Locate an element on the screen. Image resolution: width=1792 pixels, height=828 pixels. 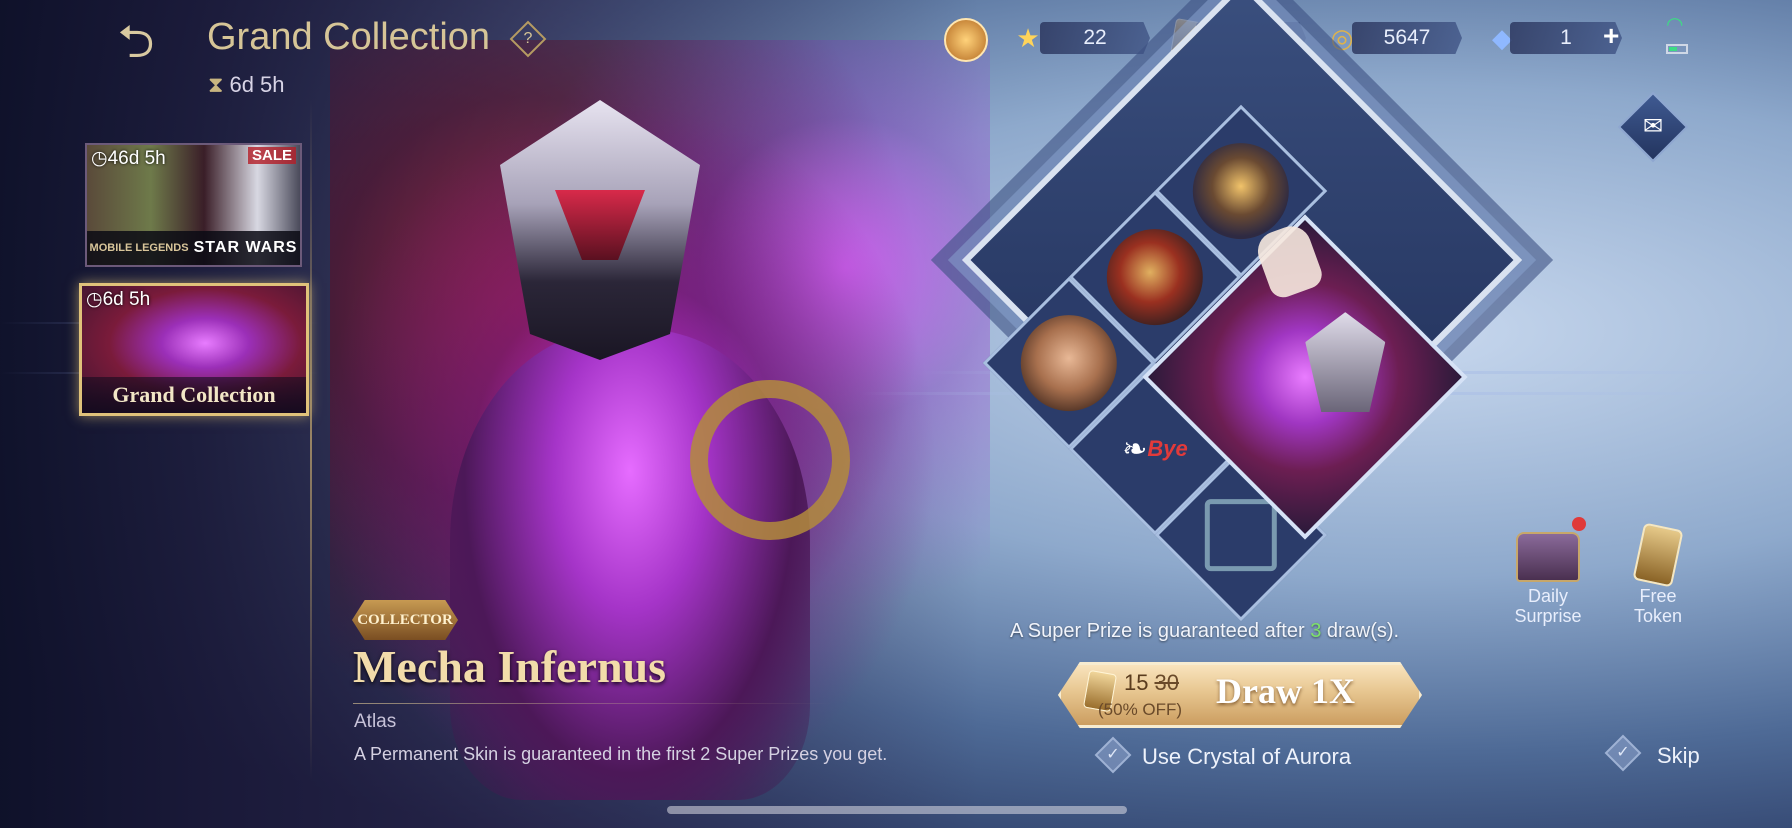
event-card-timer: ◷6d 5h is located at coordinates (118, 299).